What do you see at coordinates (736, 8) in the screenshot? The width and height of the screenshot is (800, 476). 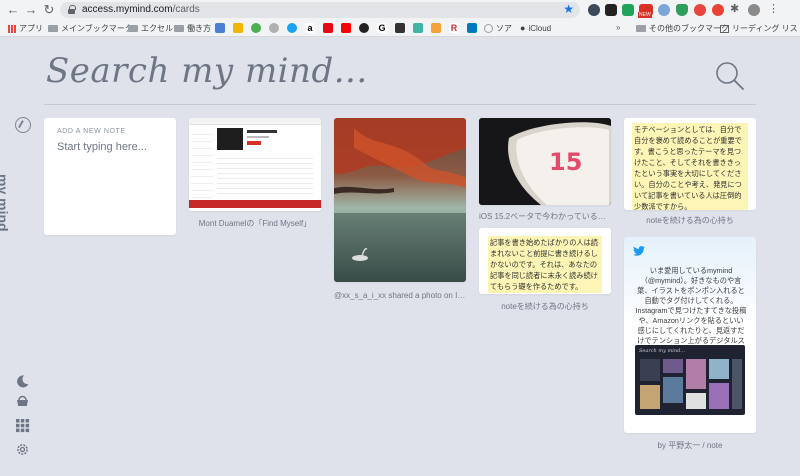 I see `puzzle-icon: ✱` at bounding box center [736, 8].